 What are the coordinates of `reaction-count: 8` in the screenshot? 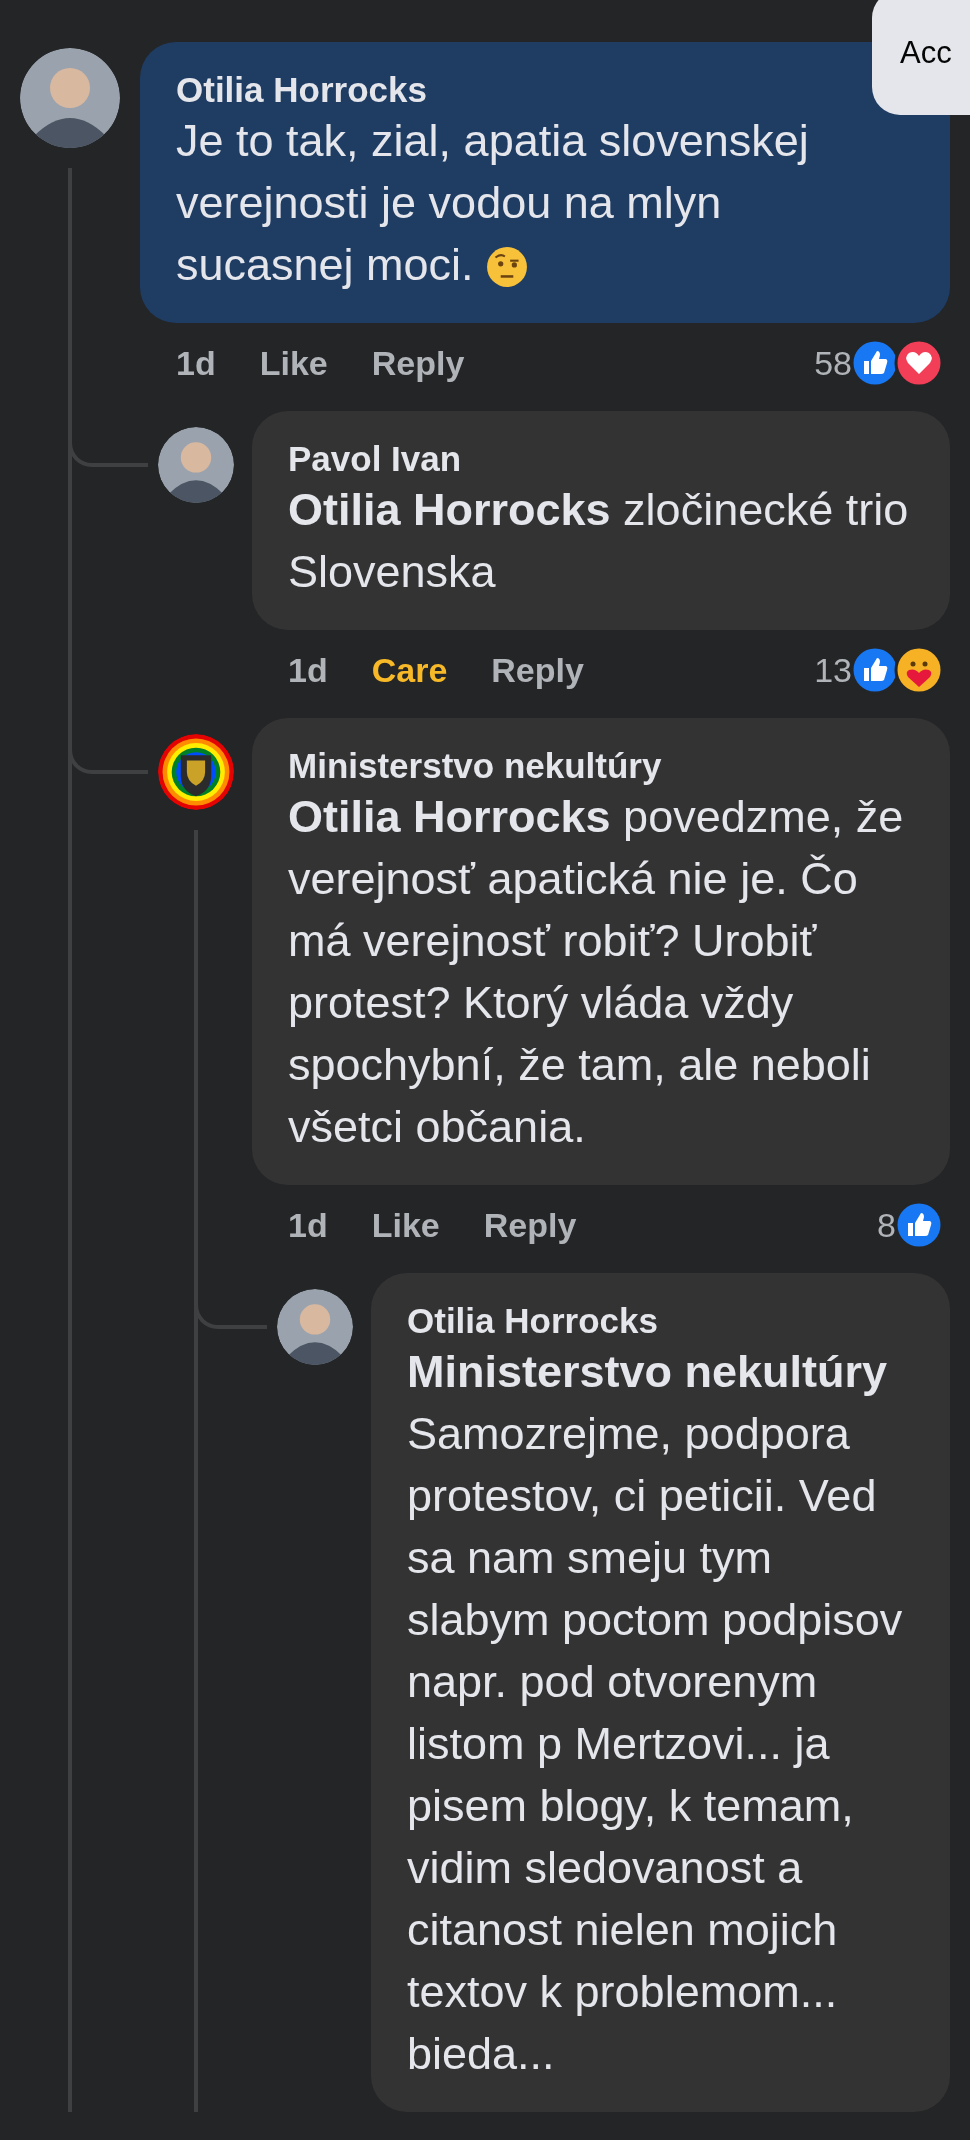 It's located at (886, 1225).